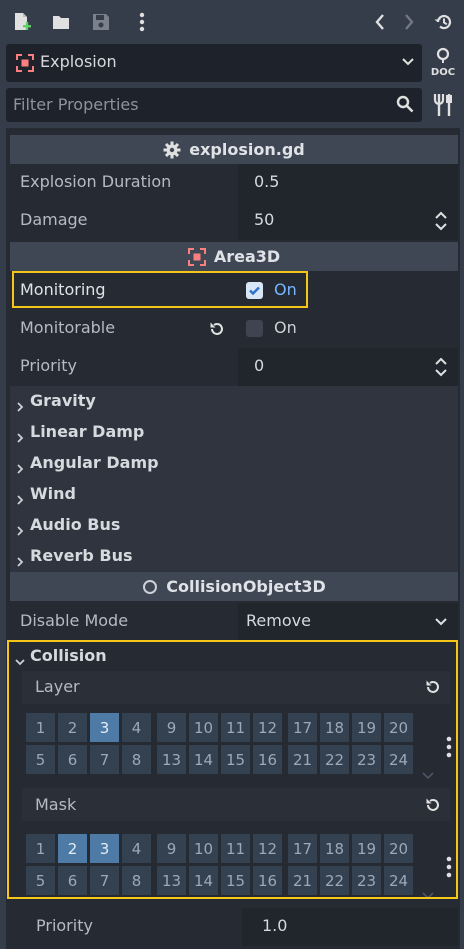  Describe the element at coordinates (350, 927) in the screenshot. I see `collision-priority-field: 1.0` at that location.